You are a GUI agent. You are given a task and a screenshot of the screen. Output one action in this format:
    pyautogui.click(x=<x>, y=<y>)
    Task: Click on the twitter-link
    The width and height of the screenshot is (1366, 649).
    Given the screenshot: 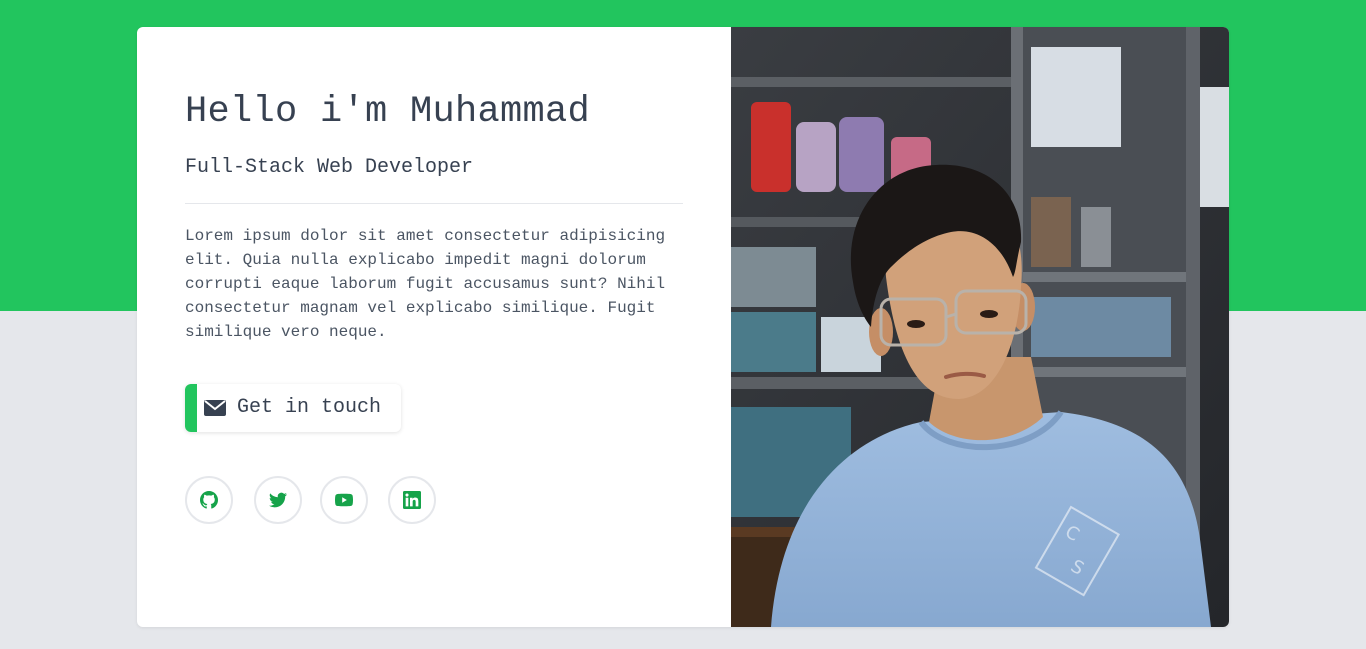 What is the action you would take?
    pyautogui.click(x=278, y=500)
    